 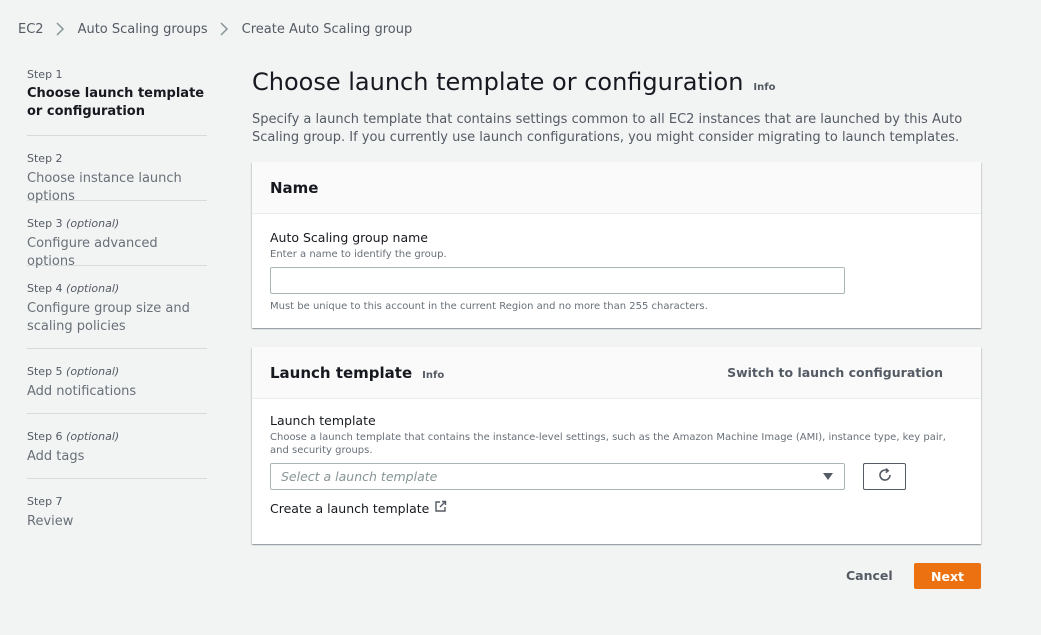 What do you see at coordinates (117, 504) in the screenshot?
I see `step-7: Step 7 Review` at bounding box center [117, 504].